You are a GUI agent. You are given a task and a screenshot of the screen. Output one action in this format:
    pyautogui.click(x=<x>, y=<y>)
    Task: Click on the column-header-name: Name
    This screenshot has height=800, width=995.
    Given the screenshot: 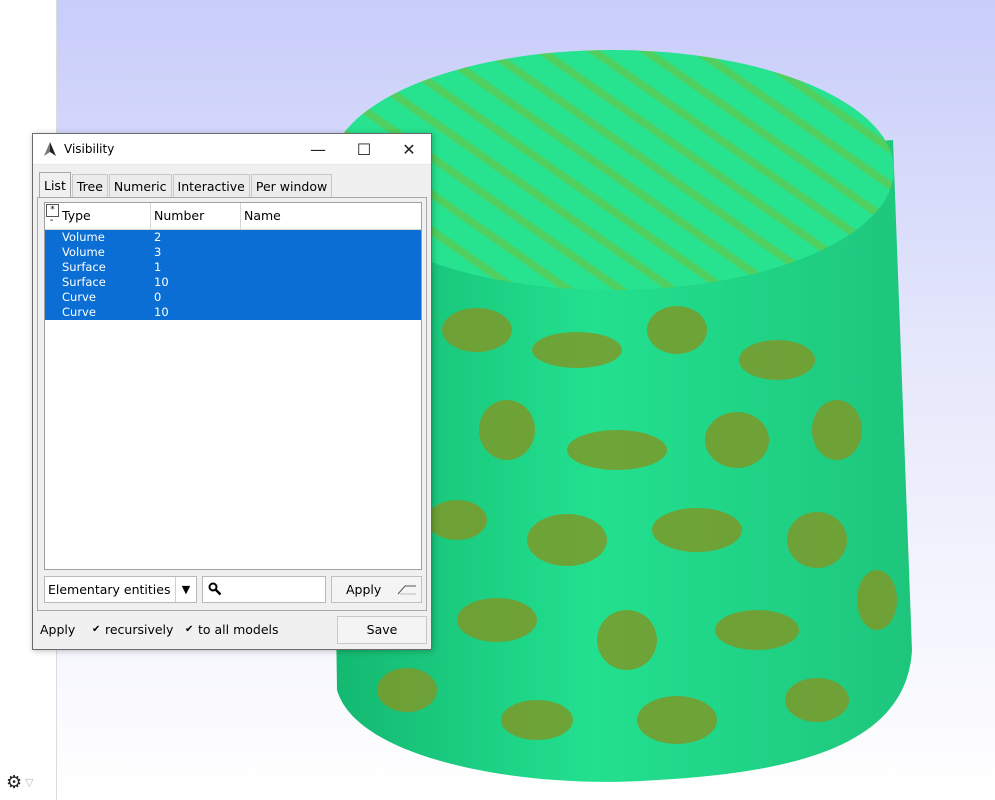 What is the action you would take?
    pyautogui.click(x=331, y=216)
    